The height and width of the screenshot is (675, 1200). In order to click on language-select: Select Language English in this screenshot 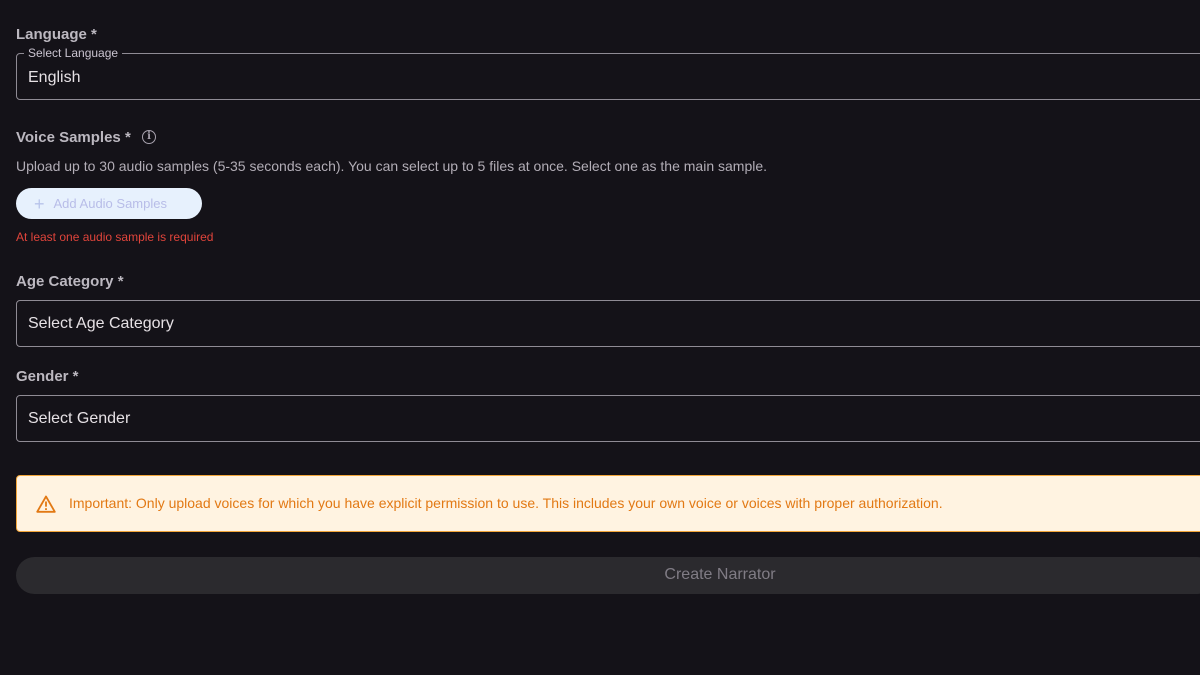, I will do `click(608, 73)`.